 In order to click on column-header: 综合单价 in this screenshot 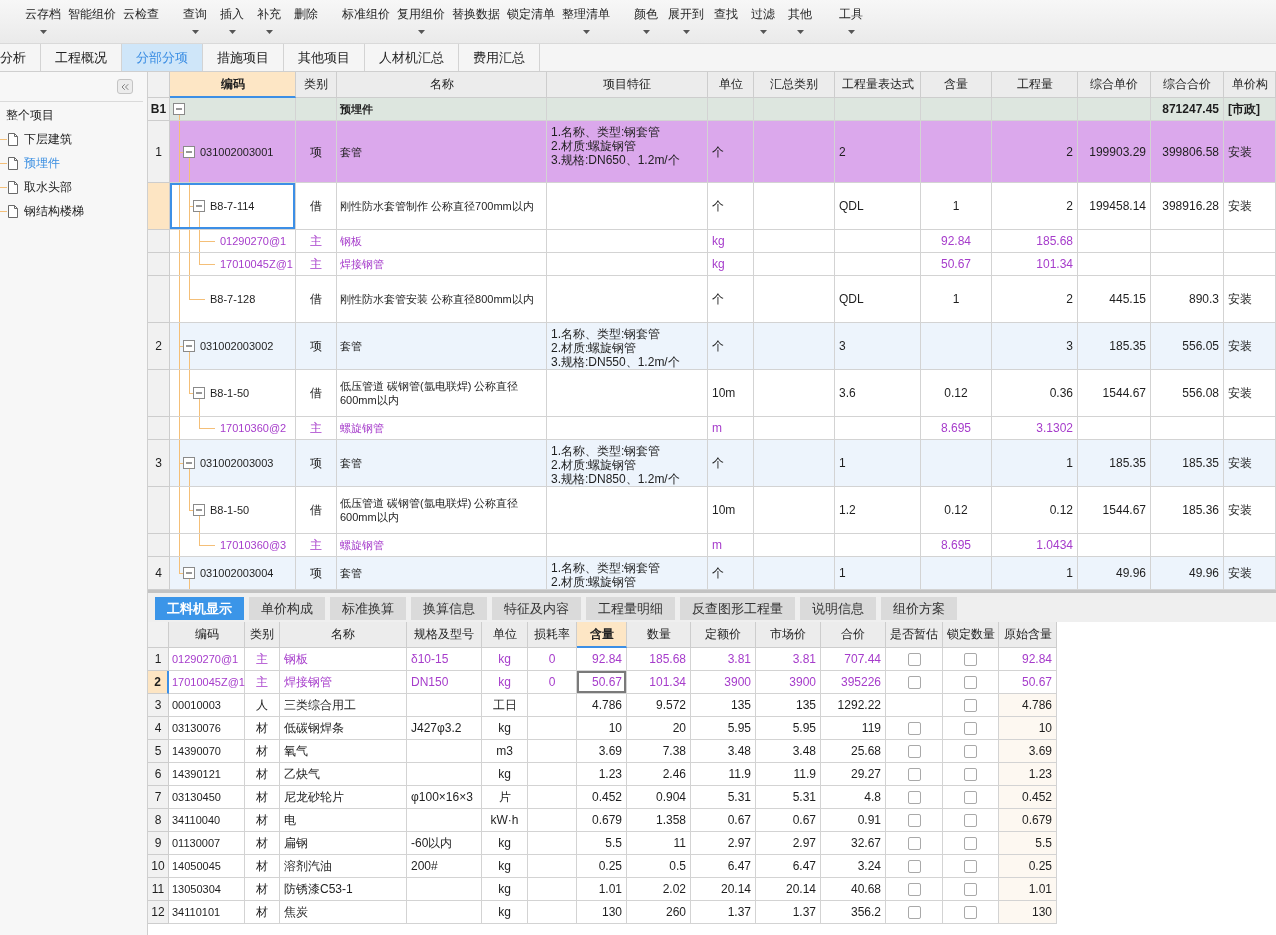, I will do `click(1114, 85)`.